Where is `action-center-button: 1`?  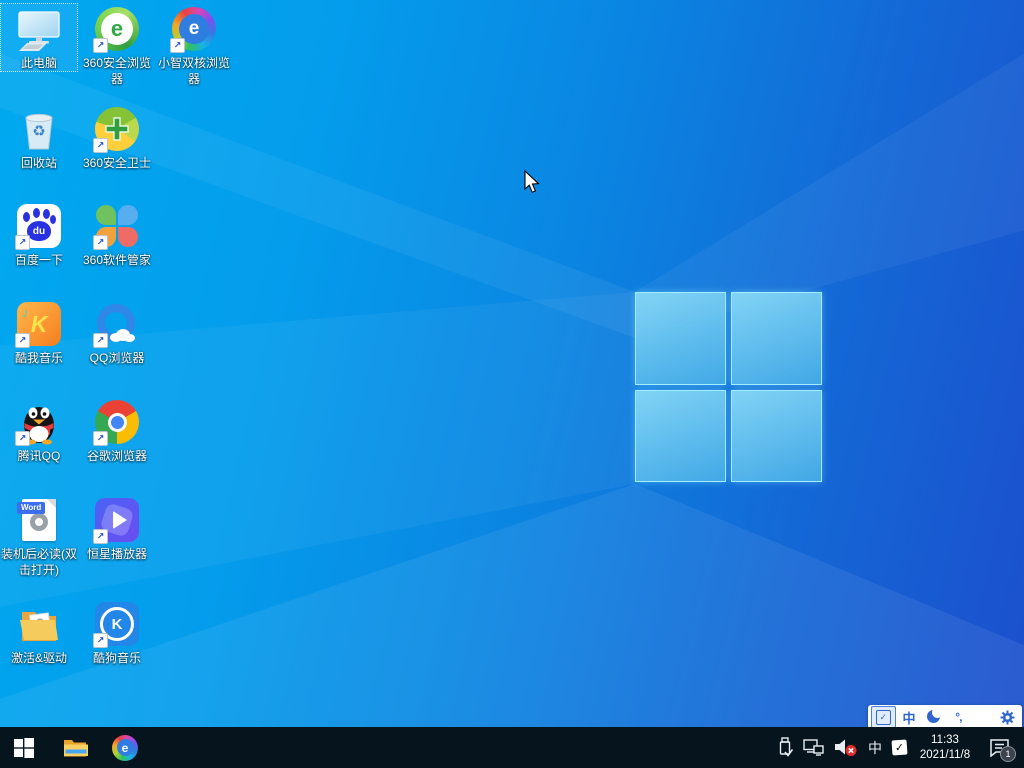 action-center-button: 1 is located at coordinates (1002, 750).